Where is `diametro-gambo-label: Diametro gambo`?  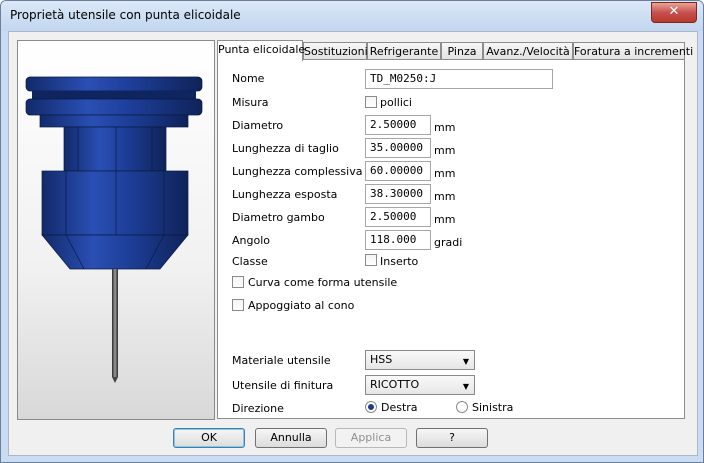
diametro-gambo-label: Diametro gambo is located at coordinates (278, 217).